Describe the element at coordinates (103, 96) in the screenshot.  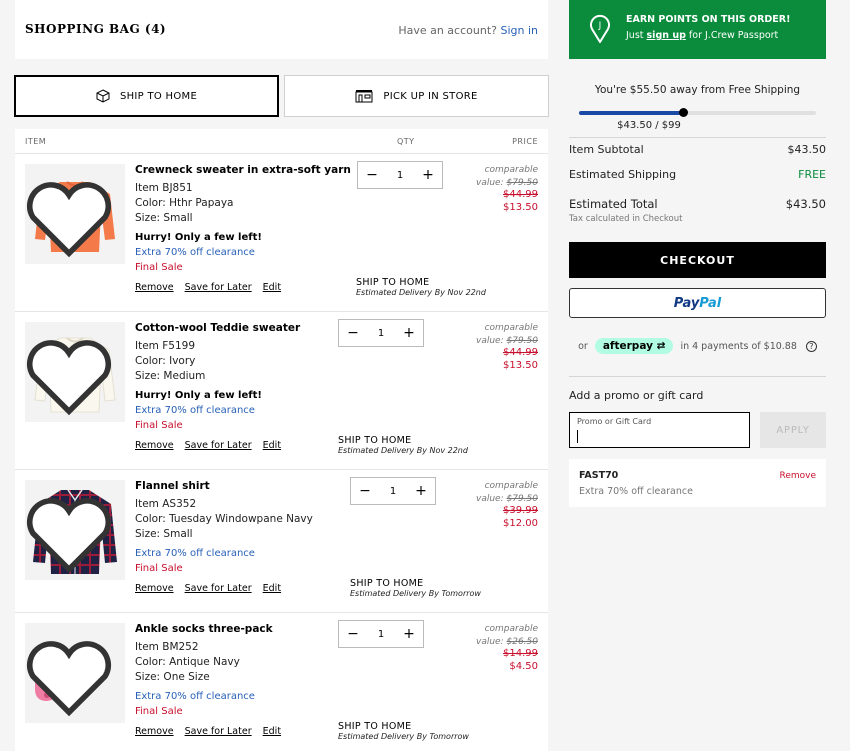
I see `box-icon` at that location.